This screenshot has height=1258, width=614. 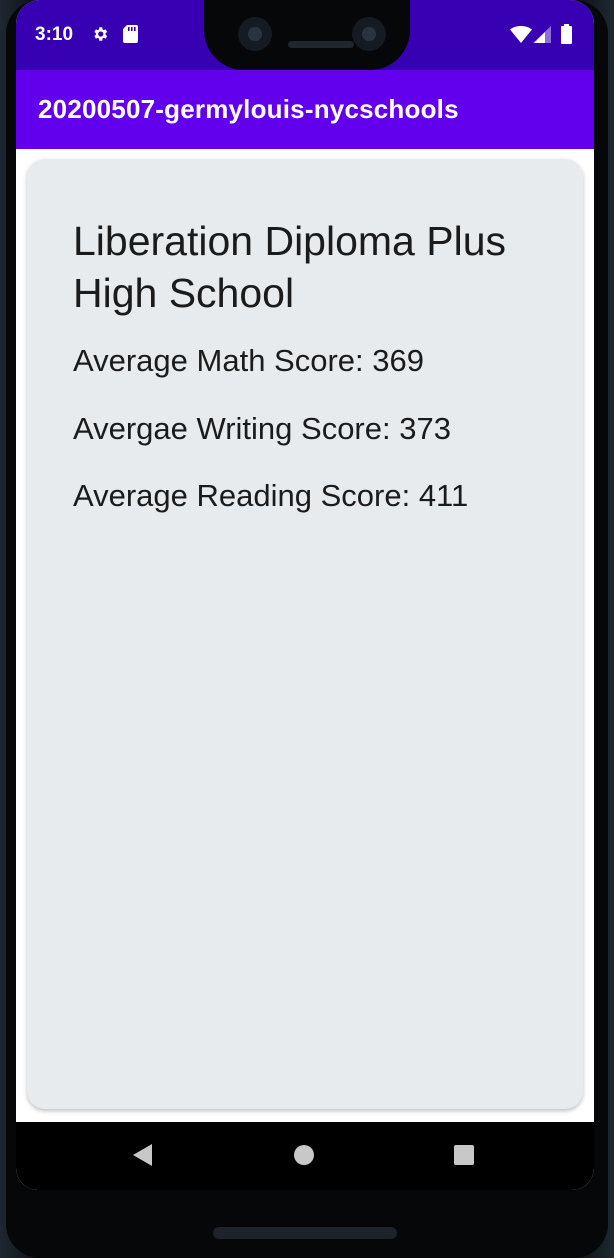 What do you see at coordinates (262, 428) in the screenshot?
I see `writing-score: Avergae Writing Score: 373` at bounding box center [262, 428].